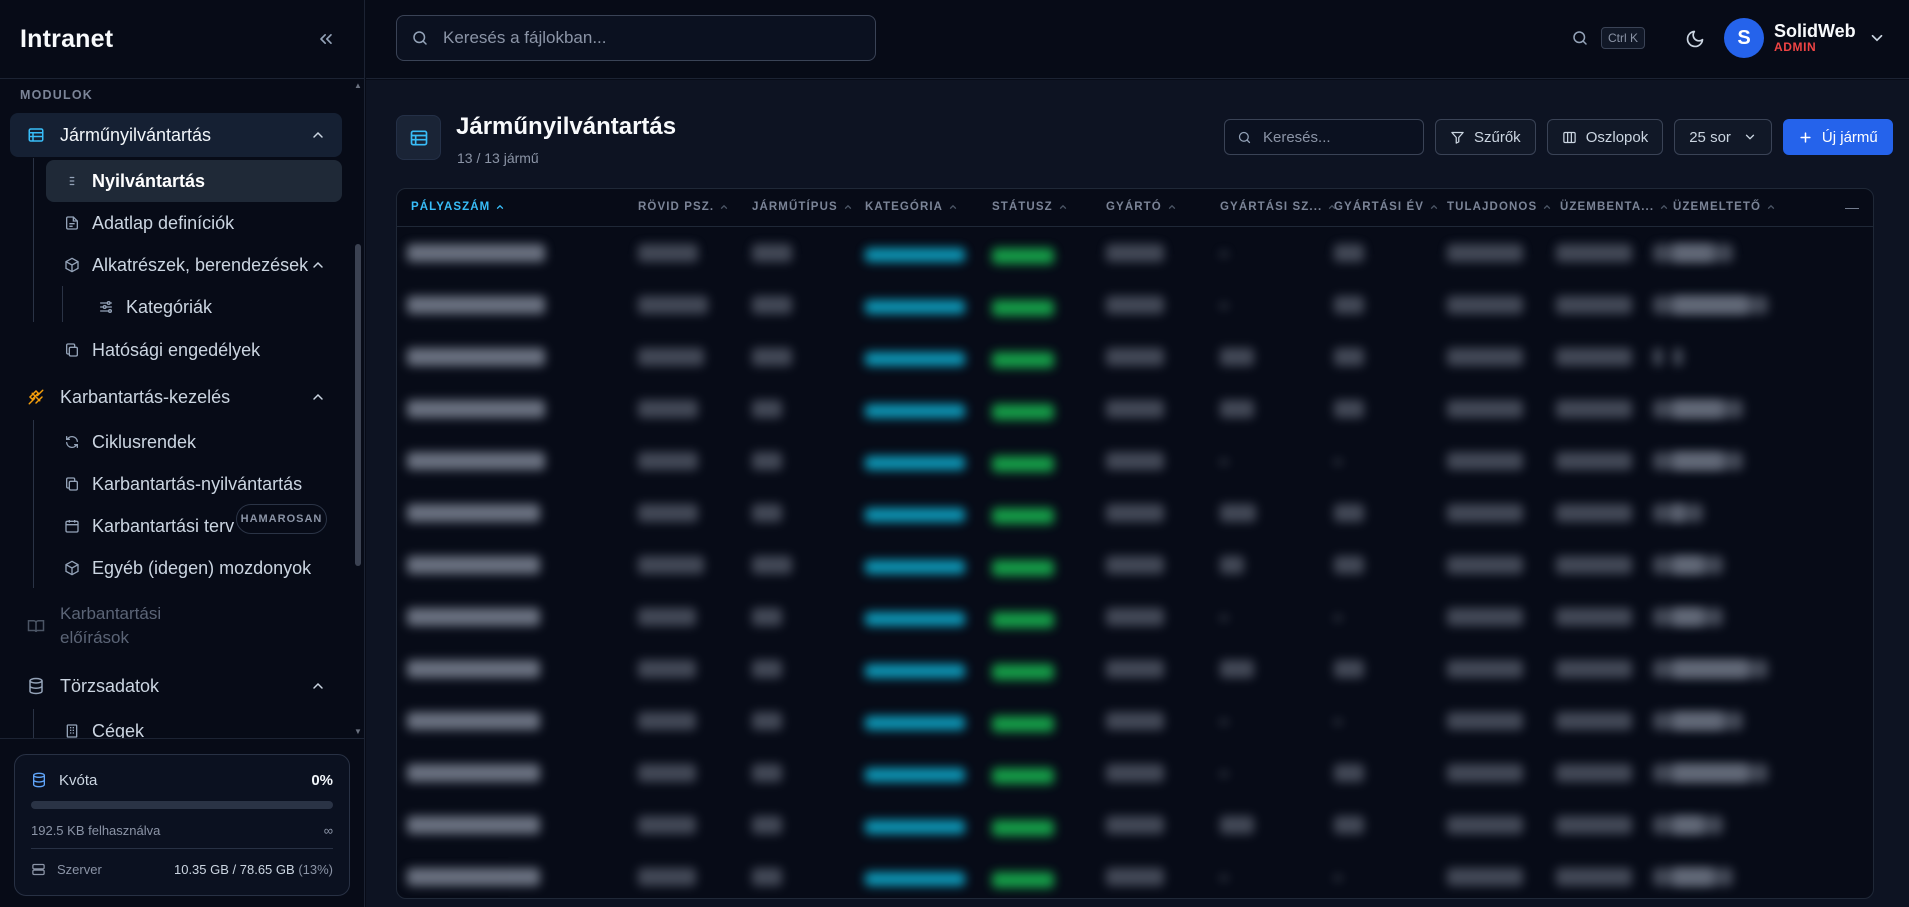 The width and height of the screenshot is (1909, 907). Describe the element at coordinates (194, 181) in the screenshot. I see `sidebar-item-nyilvantartas: Nyilvántartás` at that location.